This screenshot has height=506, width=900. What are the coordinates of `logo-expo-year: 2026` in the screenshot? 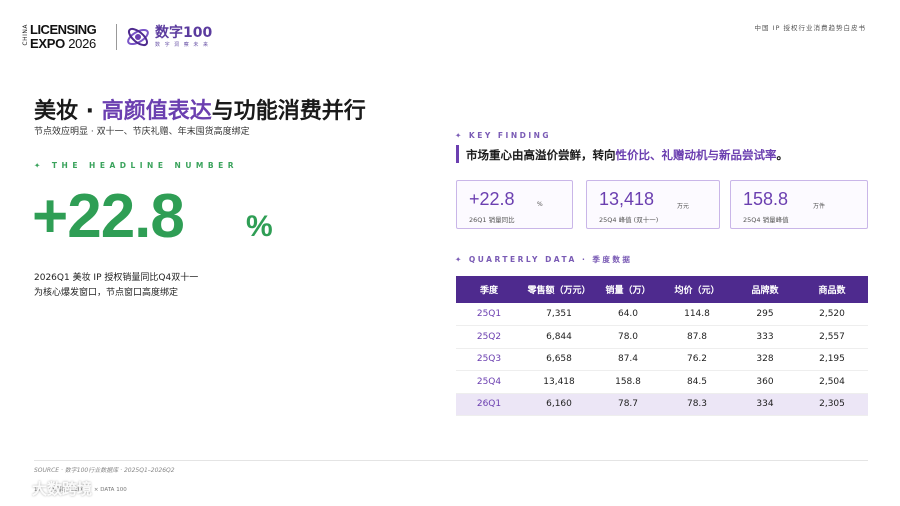 It's located at (82, 43).